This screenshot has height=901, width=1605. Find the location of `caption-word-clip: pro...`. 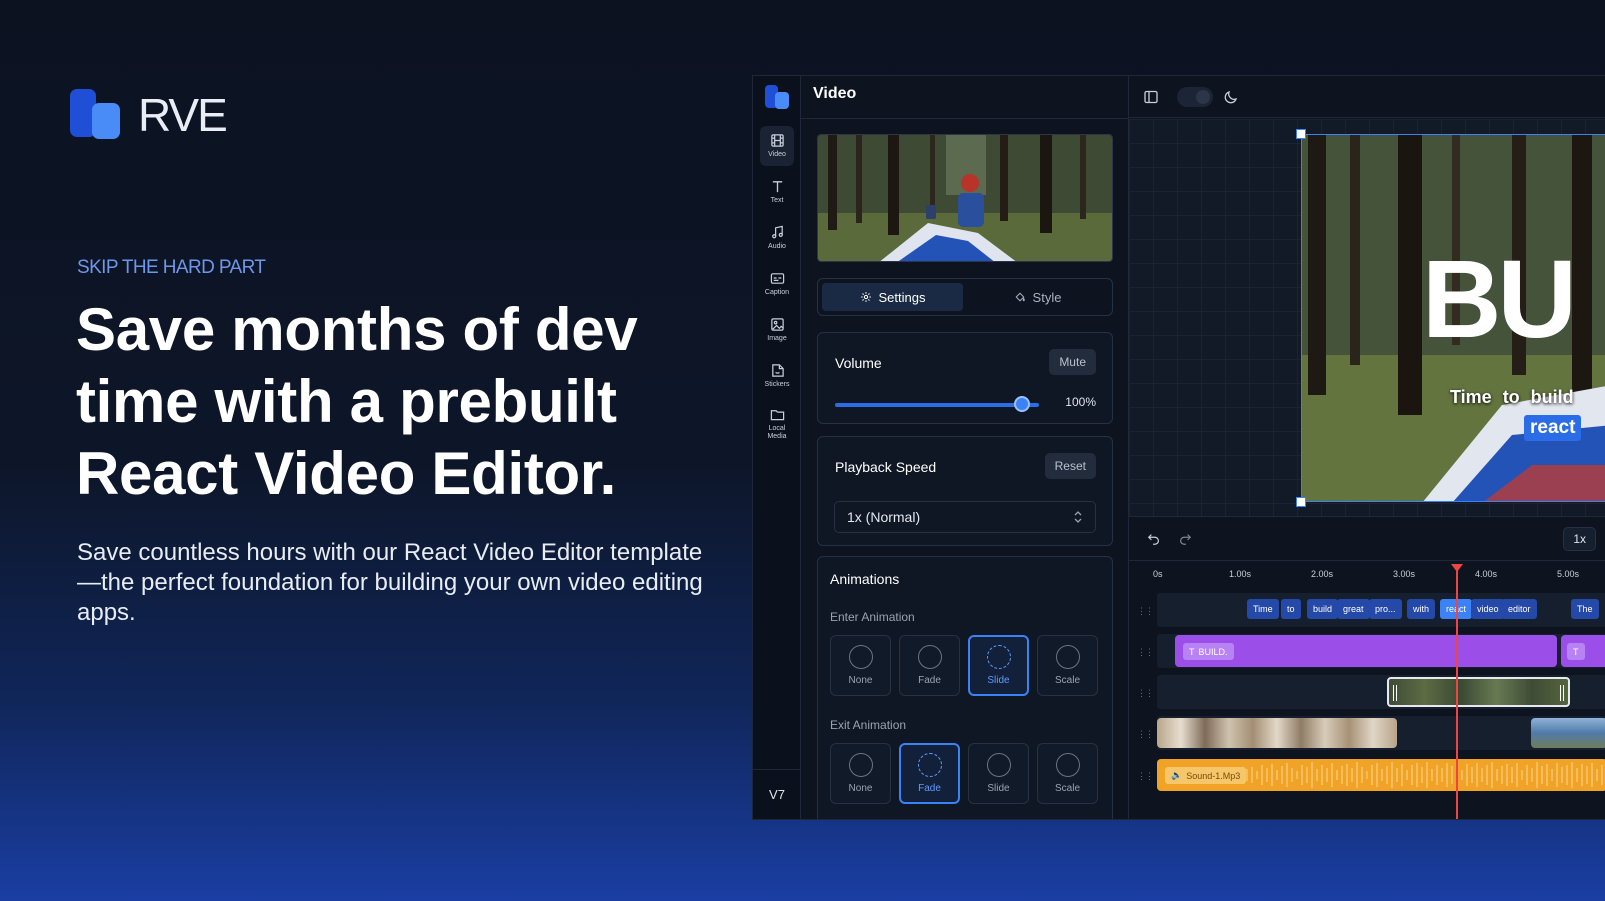

caption-word-clip: pro... is located at coordinates (1385, 609).